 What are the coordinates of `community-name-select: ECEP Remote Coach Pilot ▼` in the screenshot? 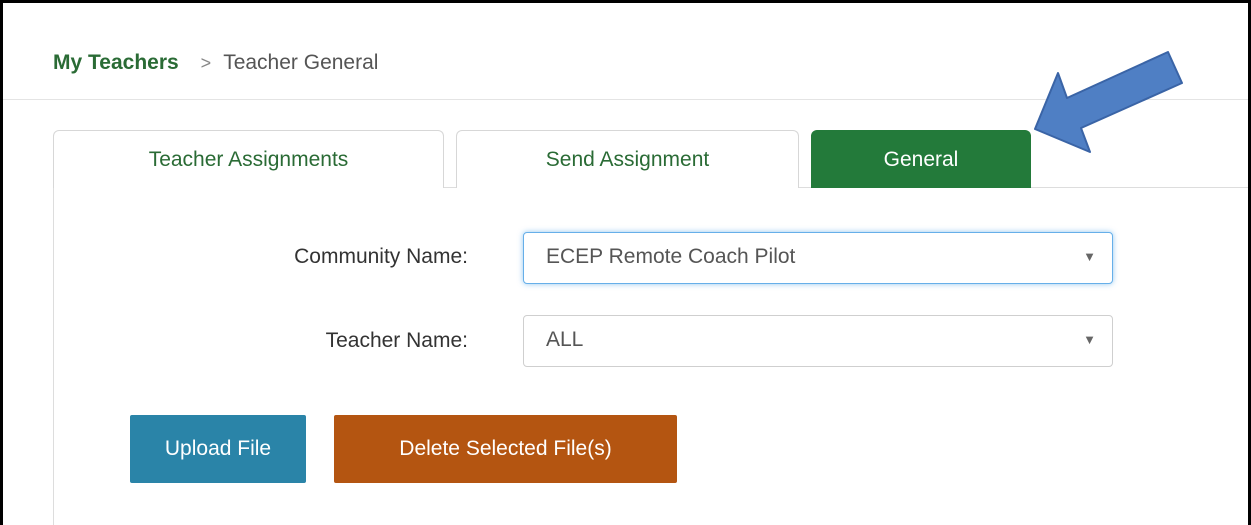 It's located at (818, 258).